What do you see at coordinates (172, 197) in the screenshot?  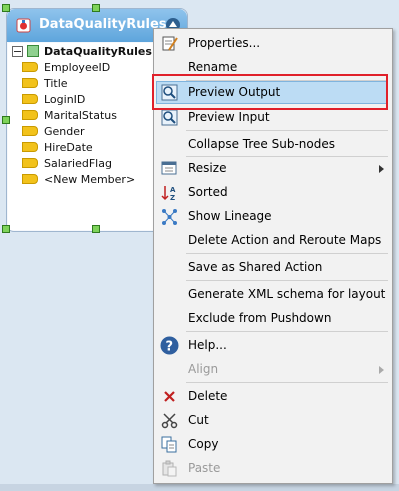 I see `svg-text: Z` at bounding box center [172, 197].